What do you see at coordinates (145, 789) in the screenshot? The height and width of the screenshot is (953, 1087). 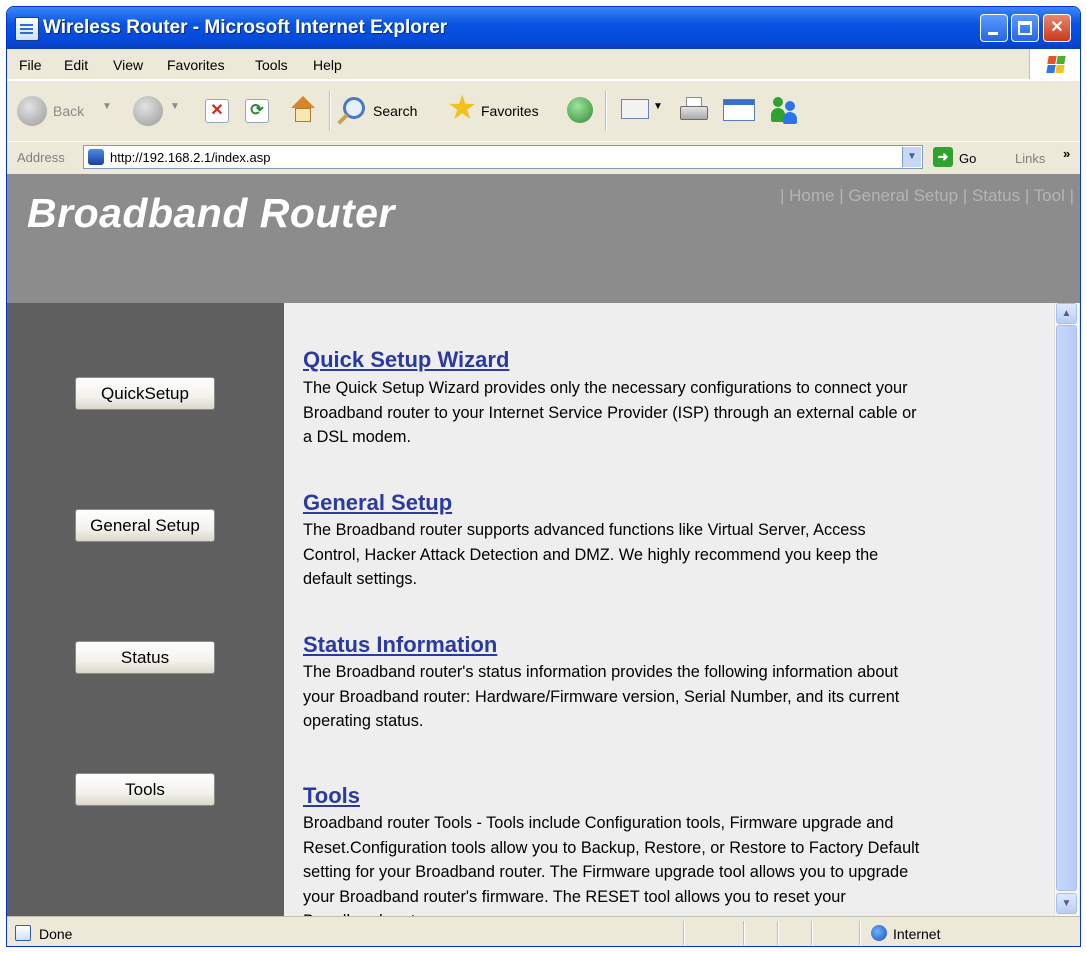 I see `tools-button: Tools` at bounding box center [145, 789].